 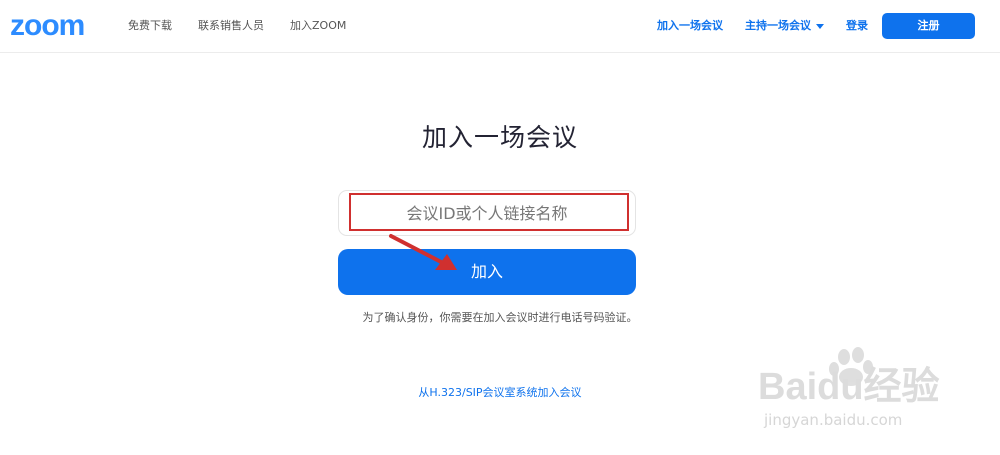 What do you see at coordinates (47, 26) in the screenshot?
I see `zoom-logo: zoom` at bounding box center [47, 26].